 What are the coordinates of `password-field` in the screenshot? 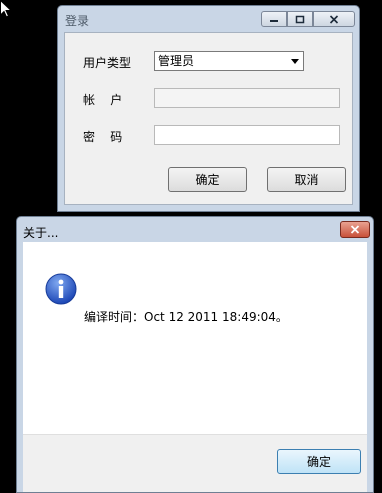 It's located at (247, 135).